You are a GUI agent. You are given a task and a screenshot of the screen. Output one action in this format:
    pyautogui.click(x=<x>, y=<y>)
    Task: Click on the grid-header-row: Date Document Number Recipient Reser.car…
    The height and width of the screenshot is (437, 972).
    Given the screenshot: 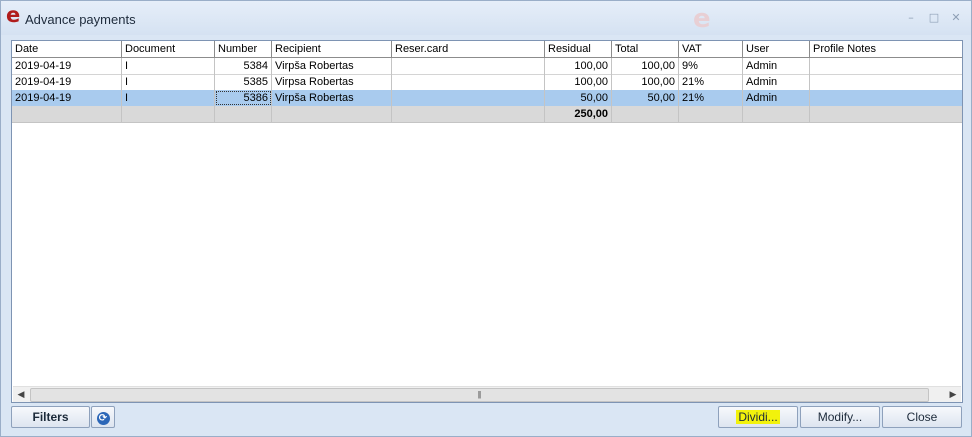 What is the action you would take?
    pyautogui.click(x=487, y=49)
    